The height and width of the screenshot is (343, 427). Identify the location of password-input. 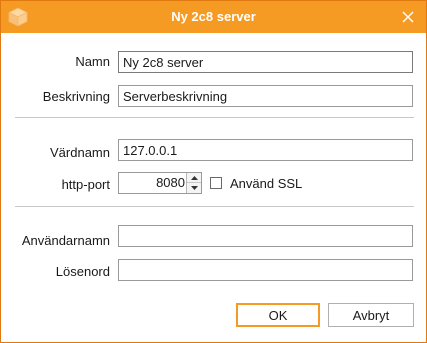
(265, 270).